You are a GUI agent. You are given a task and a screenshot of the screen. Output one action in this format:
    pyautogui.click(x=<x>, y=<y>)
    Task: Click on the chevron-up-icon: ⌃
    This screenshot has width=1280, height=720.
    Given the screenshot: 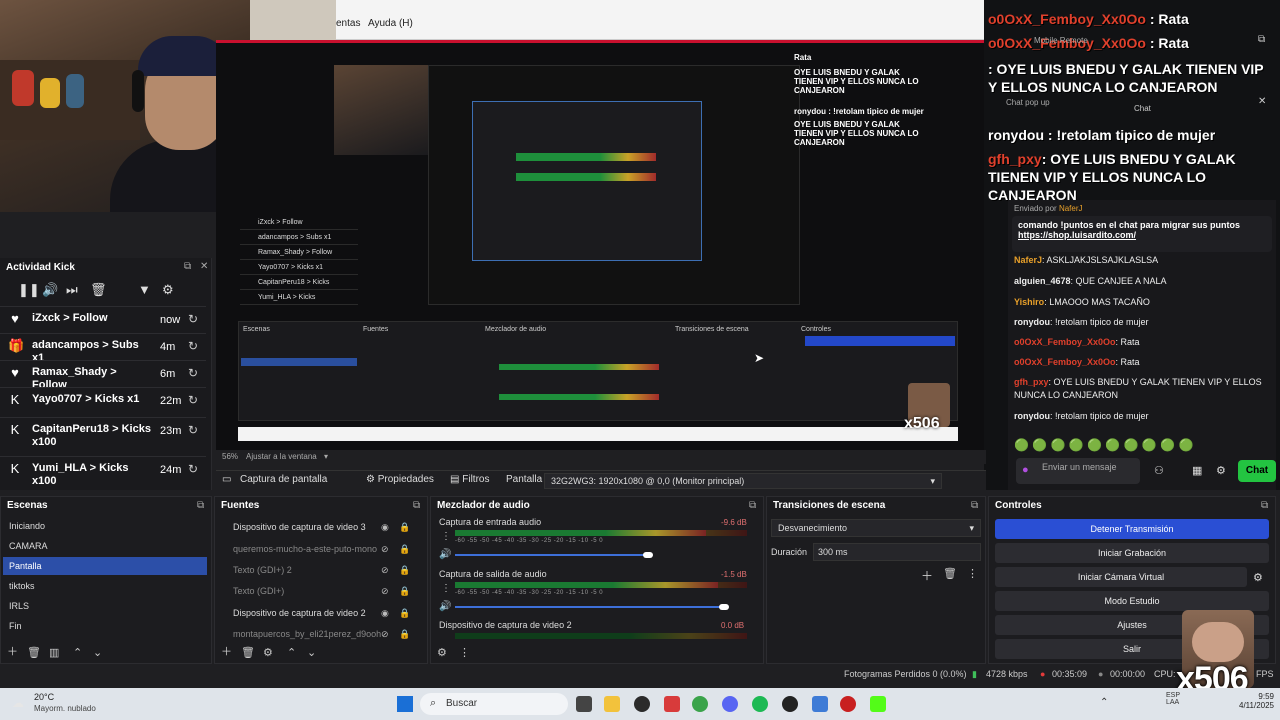 What is the action you would take?
    pyautogui.click(x=1104, y=702)
    